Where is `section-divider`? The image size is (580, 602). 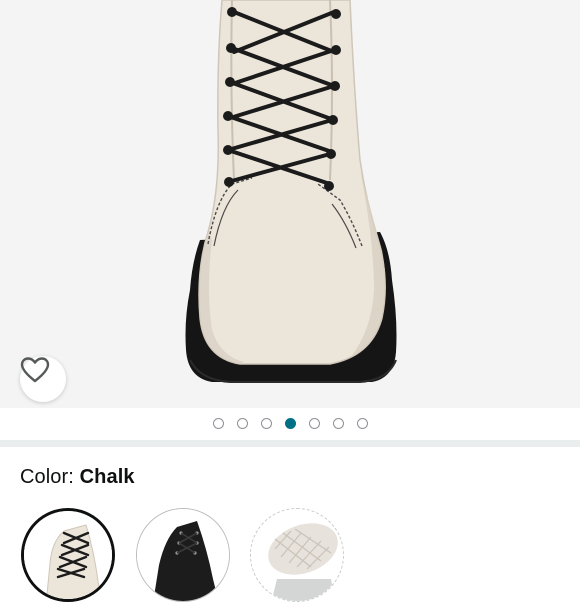 section-divider is located at coordinates (290, 443).